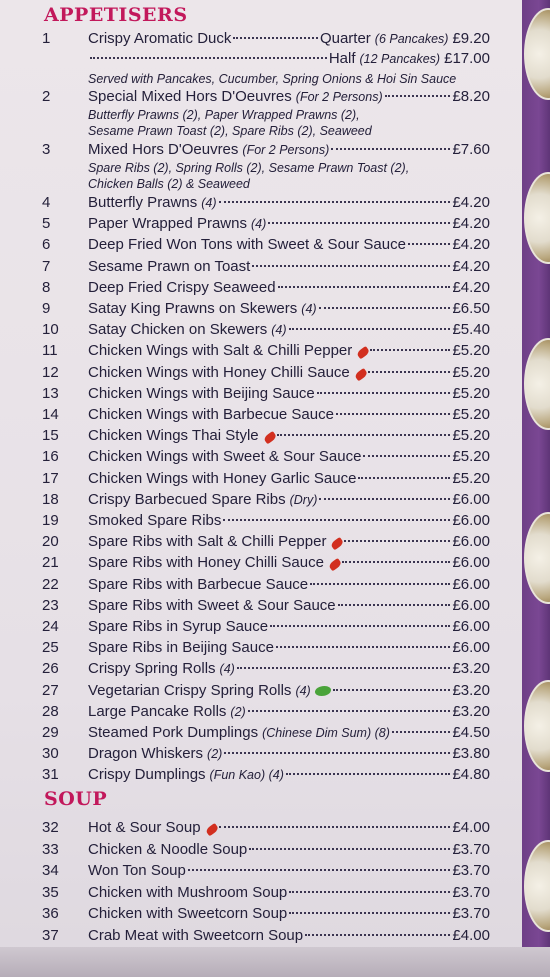  I want to click on item-name: Crispy Barbecued Spare Ribs, so click(187, 499).